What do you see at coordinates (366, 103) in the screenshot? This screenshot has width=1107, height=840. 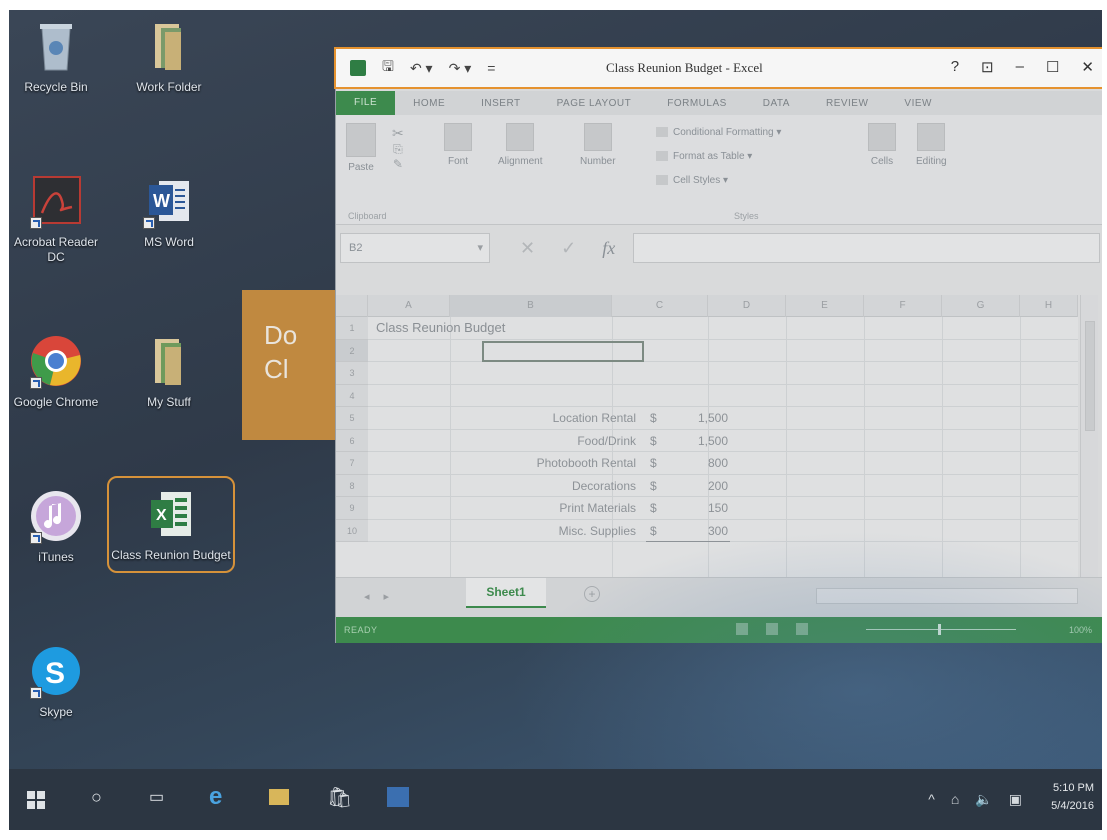 I see `tab-file: FILE` at bounding box center [366, 103].